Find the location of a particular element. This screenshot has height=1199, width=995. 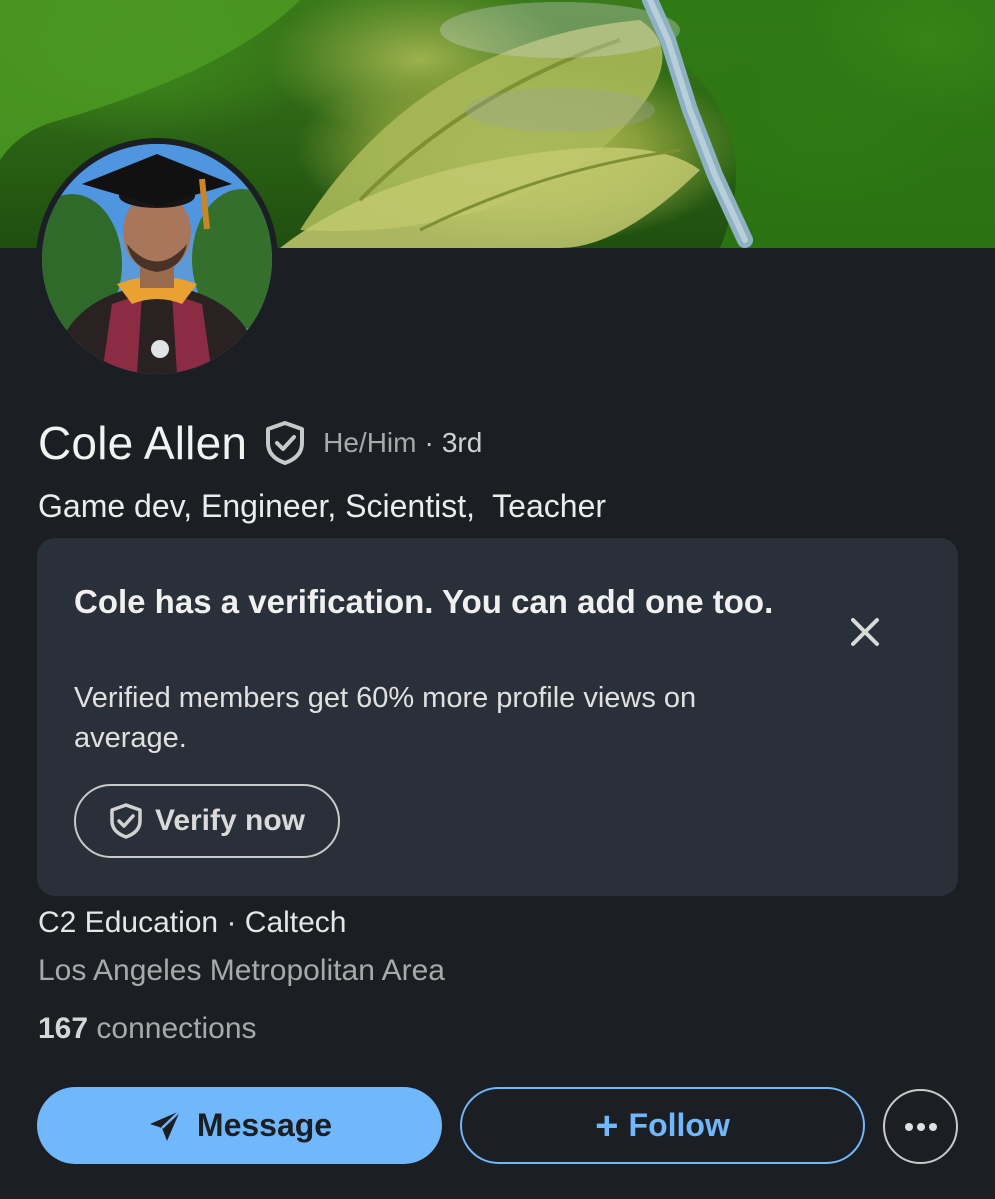

verify-now-button: Verify now is located at coordinates (207, 821).